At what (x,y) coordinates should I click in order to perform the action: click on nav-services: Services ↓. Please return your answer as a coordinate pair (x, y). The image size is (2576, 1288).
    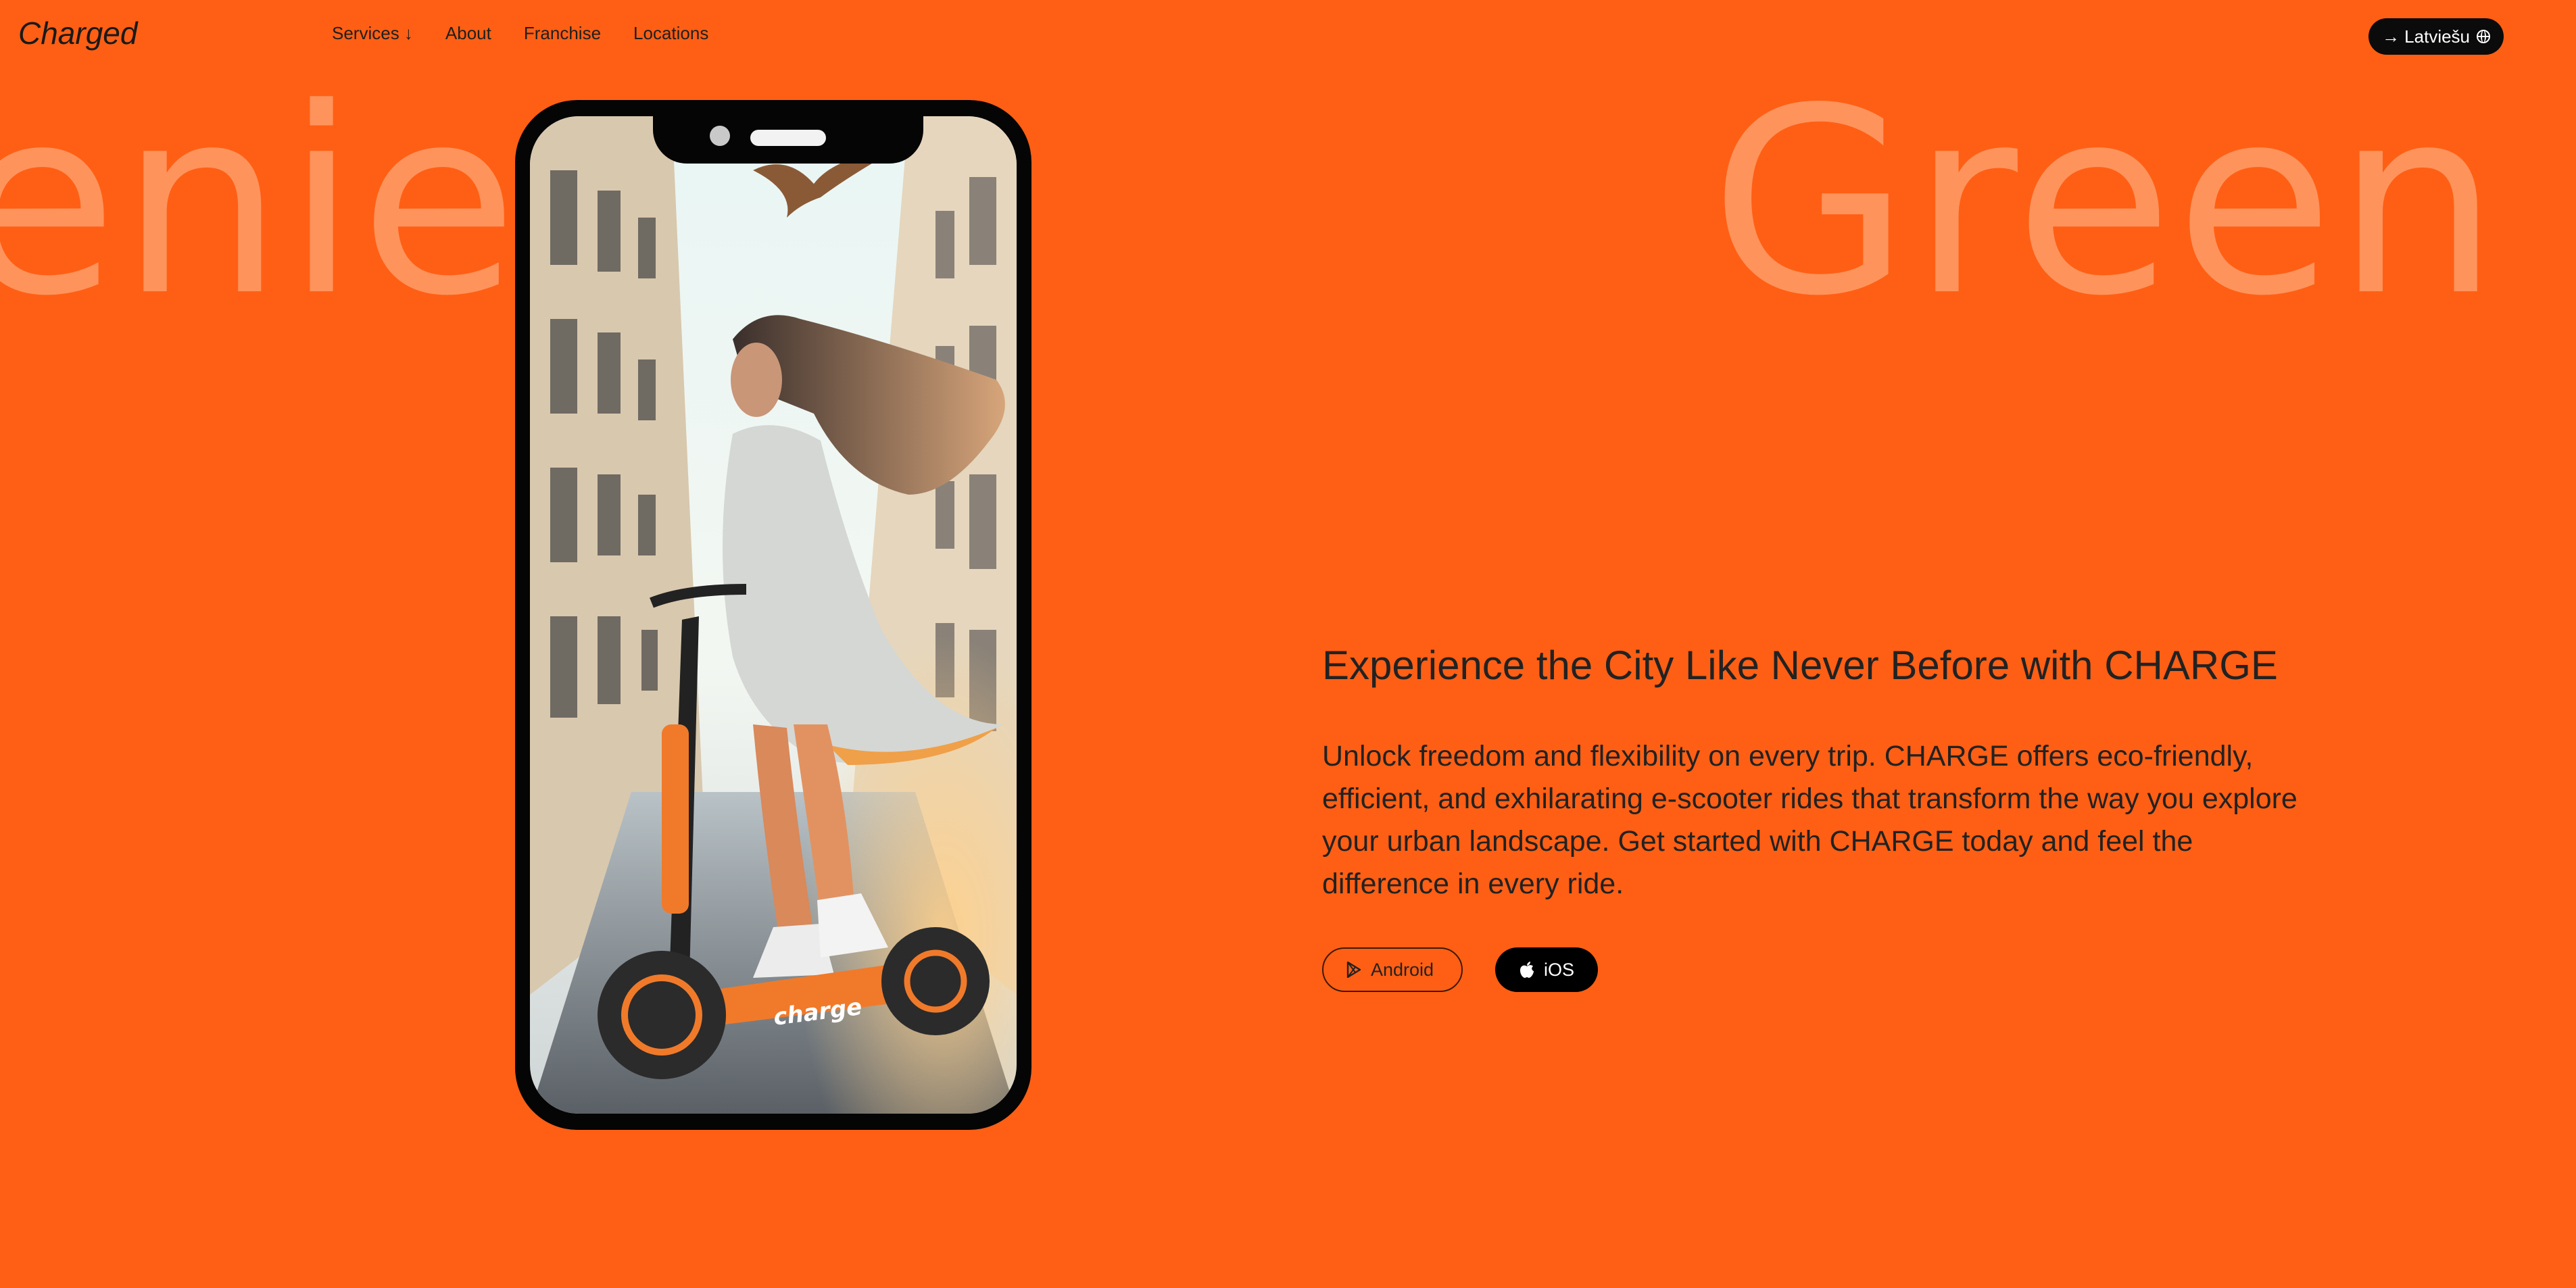
    Looking at the image, I should click on (372, 34).